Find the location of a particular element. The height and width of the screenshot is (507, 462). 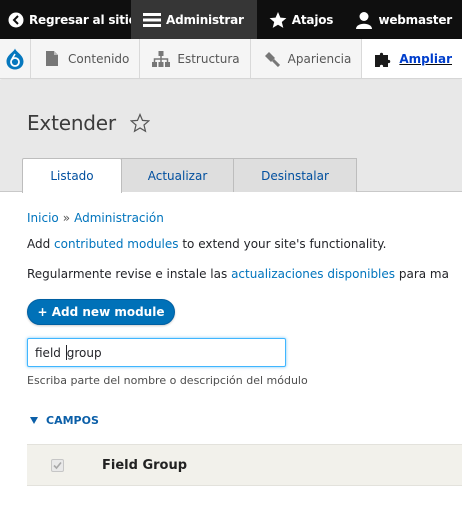

module-name: Field Group is located at coordinates (145, 465).